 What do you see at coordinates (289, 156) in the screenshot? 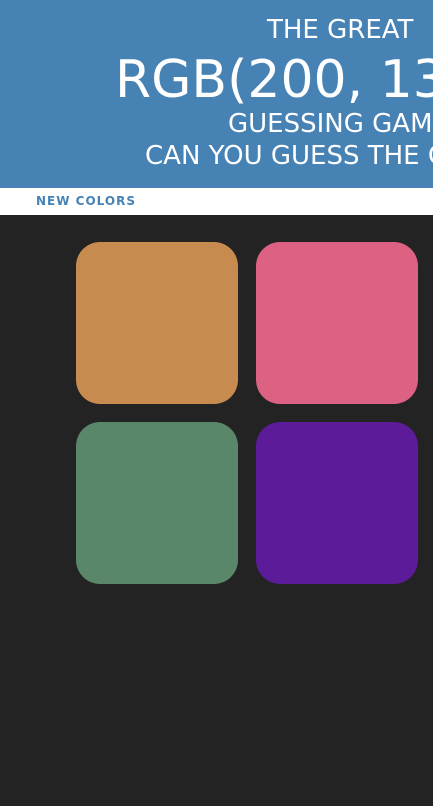
I see `title-line-4: CAN YOU GUESS THE C` at bounding box center [289, 156].